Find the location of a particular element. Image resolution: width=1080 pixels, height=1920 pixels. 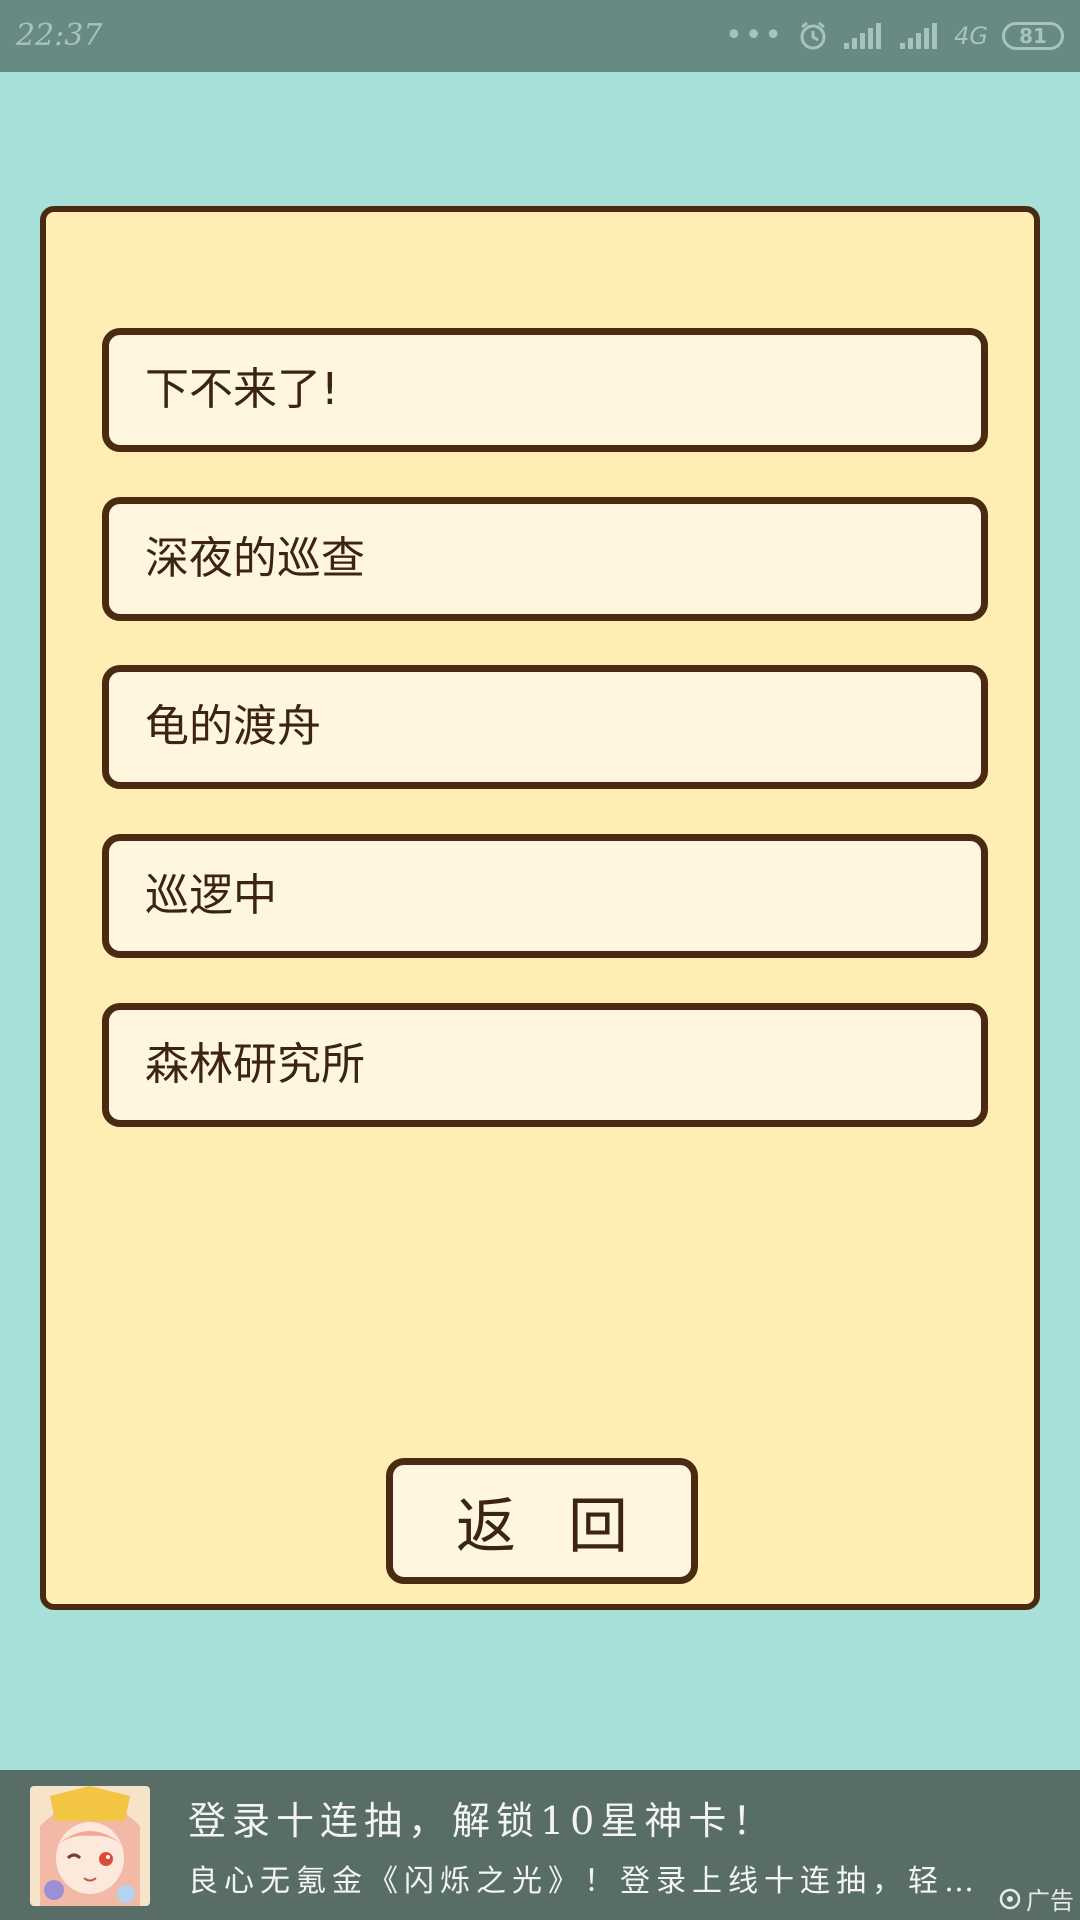

battery-level: 81 is located at coordinates (1033, 36).